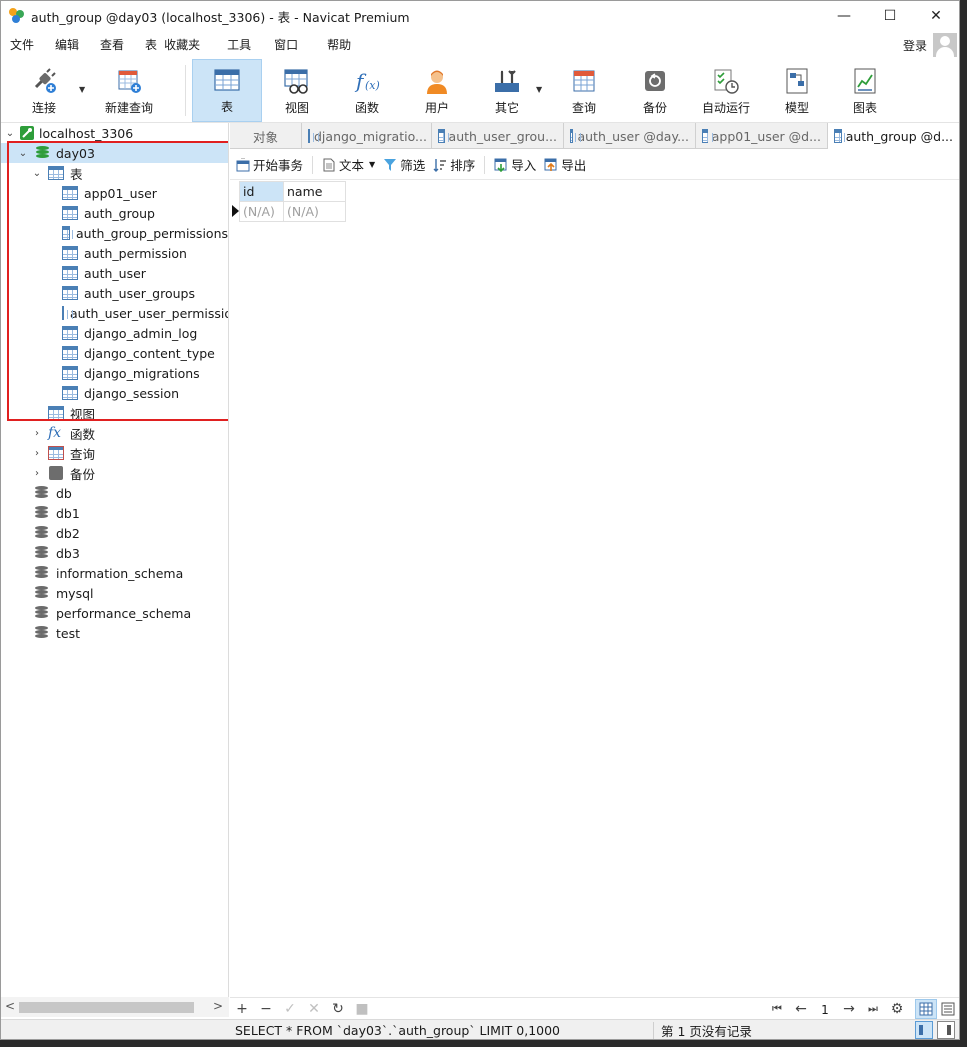 The height and width of the screenshot is (1047, 967). What do you see at coordinates (314, 1009) in the screenshot?
I see `discard-changes-button: ✕` at bounding box center [314, 1009].